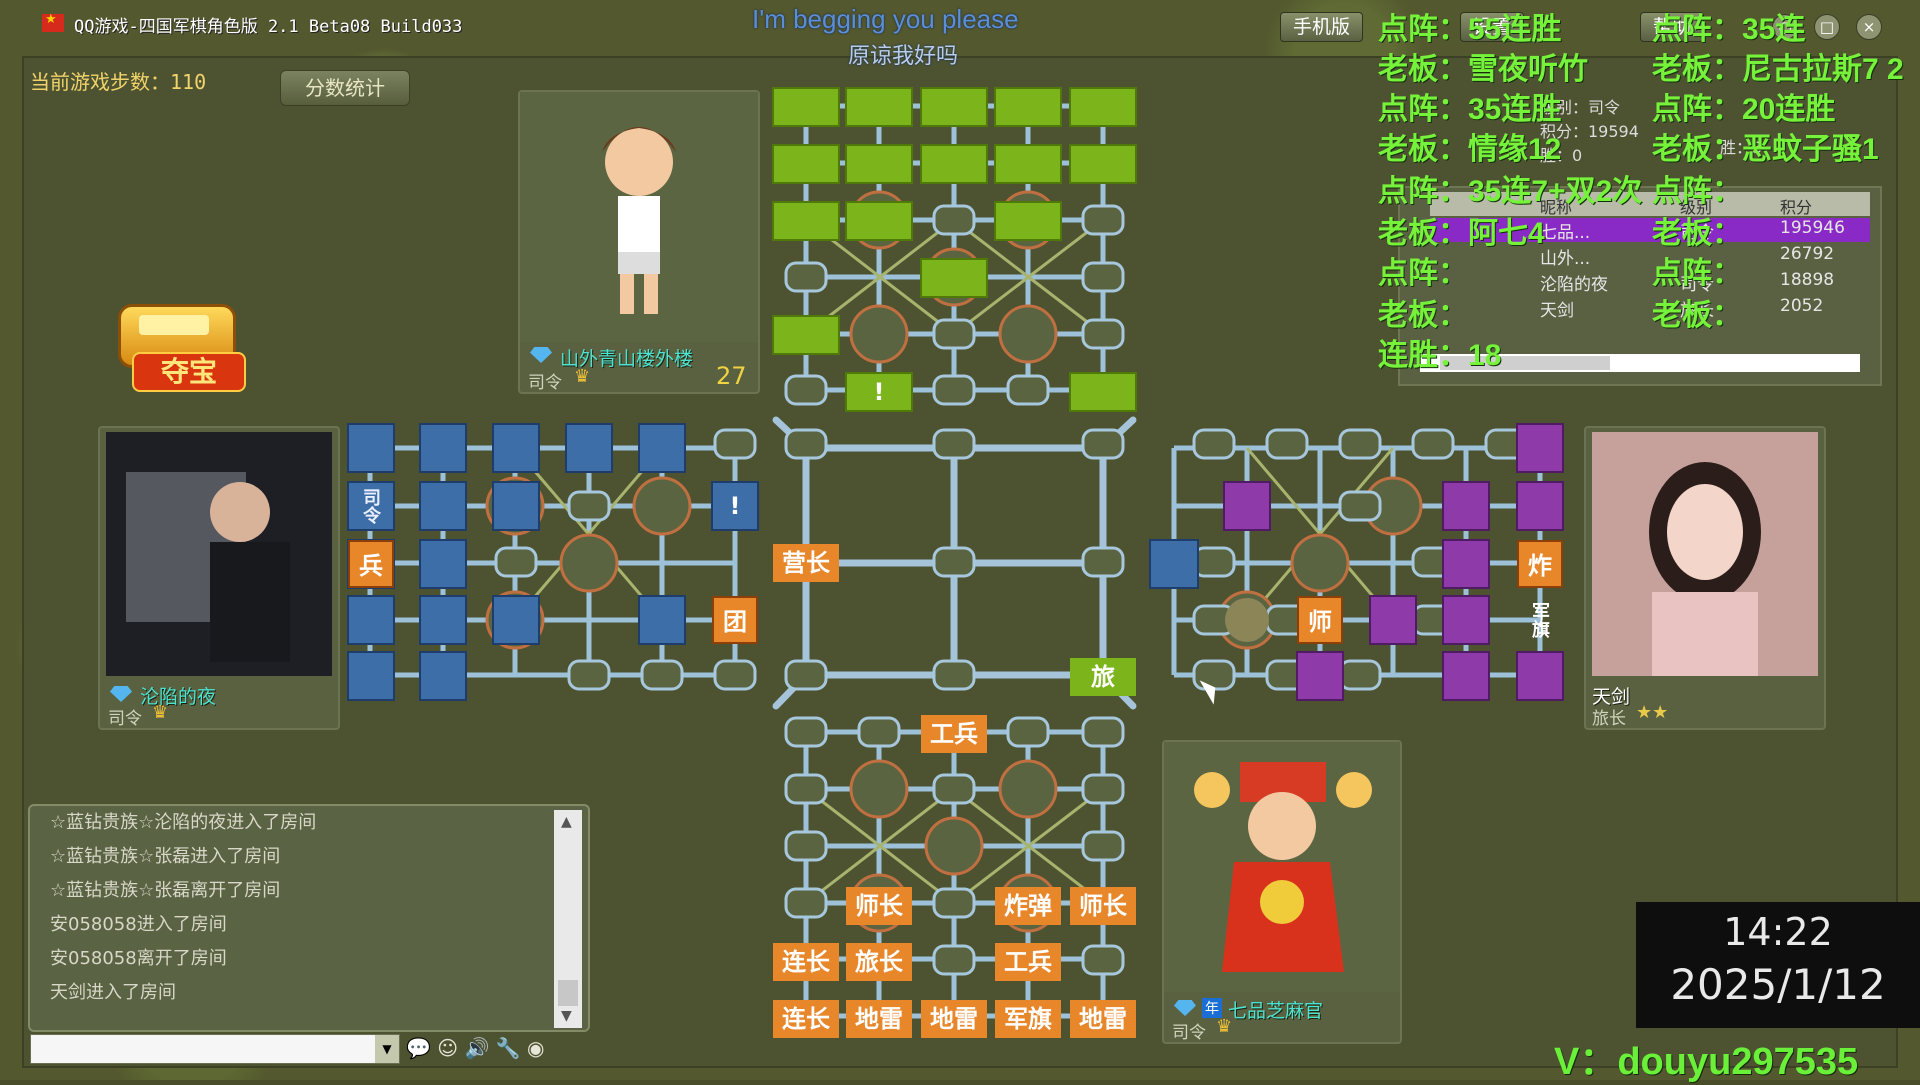  Describe the element at coordinates (735, 620) in the screenshot. I see `blue-regiment-piece: 团` at that location.